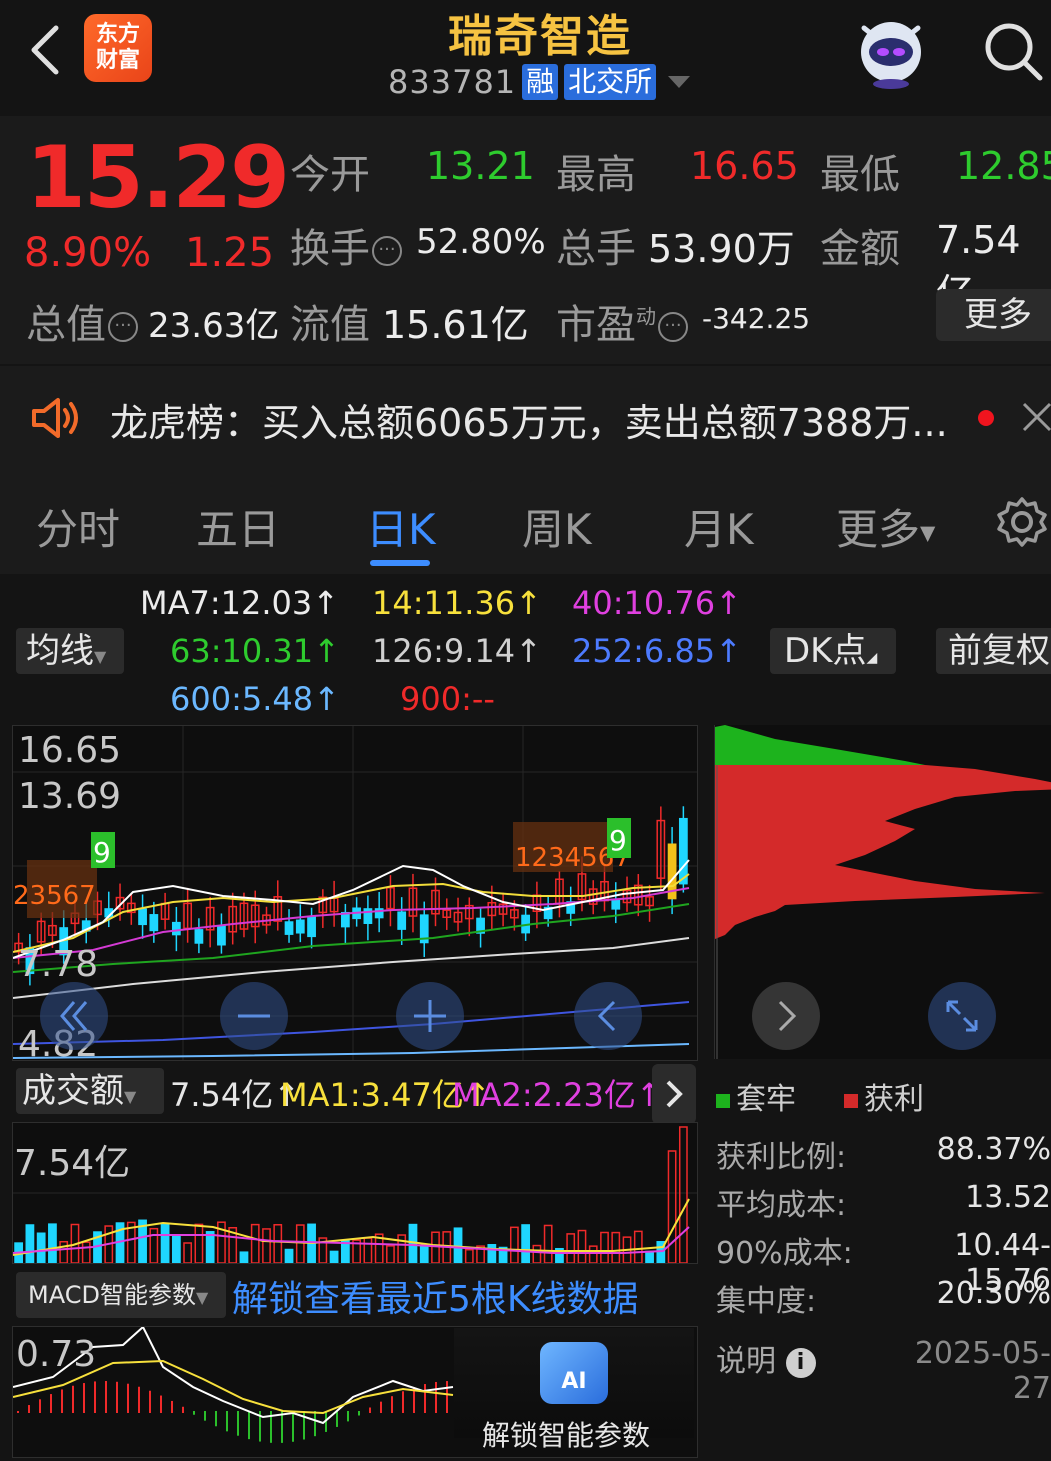  I want to click on tab-more: 更多▼, so click(885, 526).